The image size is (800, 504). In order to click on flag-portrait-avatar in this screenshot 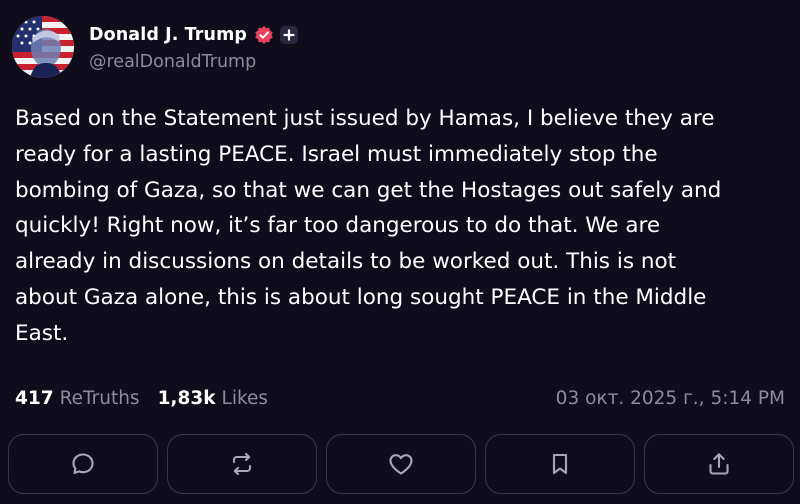, I will do `click(43, 47)`.